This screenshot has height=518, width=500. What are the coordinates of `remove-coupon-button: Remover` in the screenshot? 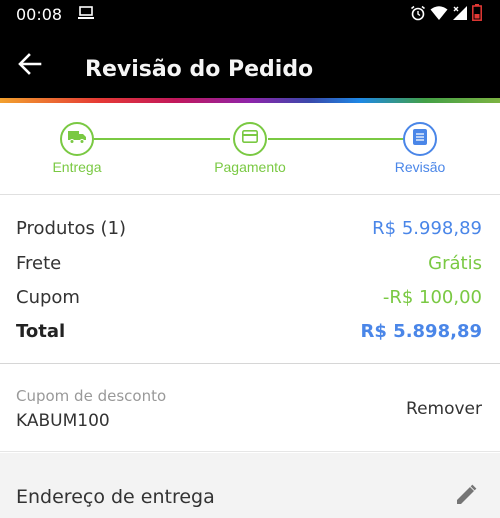 It's located at (444, 409).